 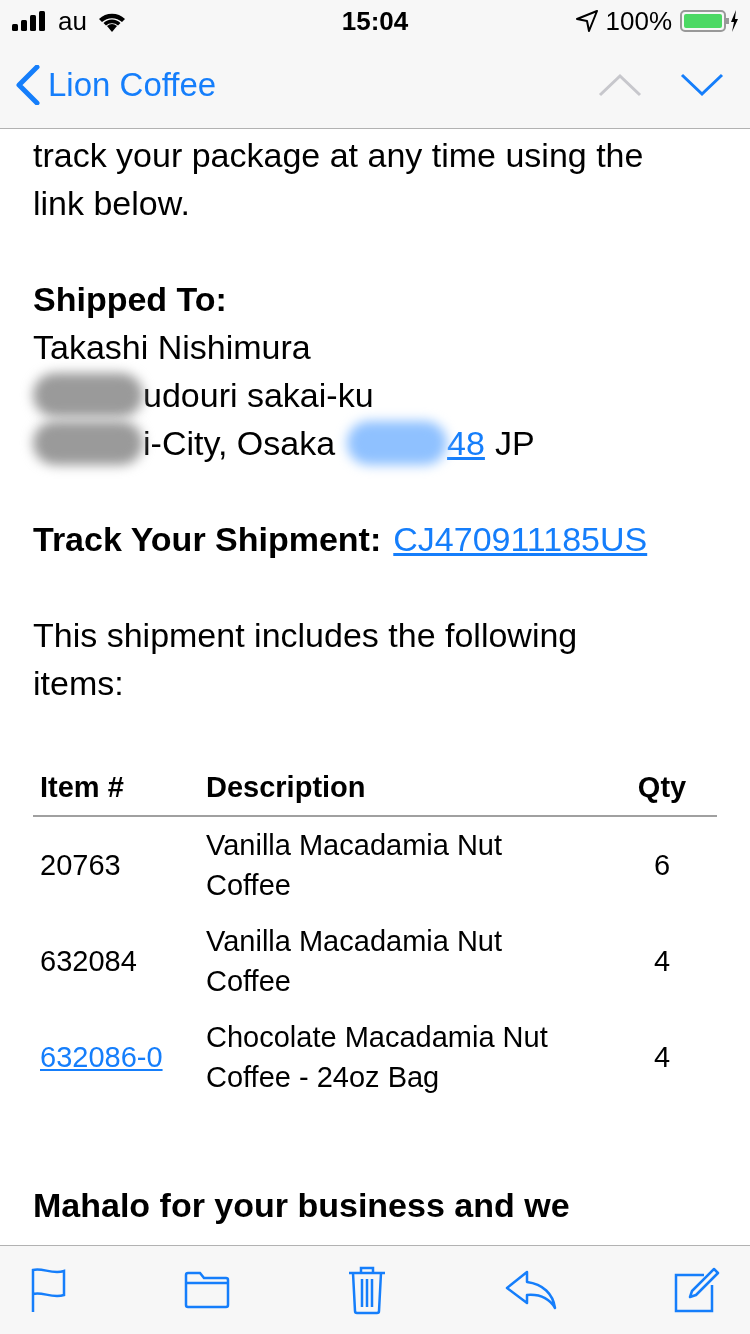 What do you see at coordinates (530, 1290) in the screenshot?
I see `reply-arrow-icon` at bounding box center [530, 1290].